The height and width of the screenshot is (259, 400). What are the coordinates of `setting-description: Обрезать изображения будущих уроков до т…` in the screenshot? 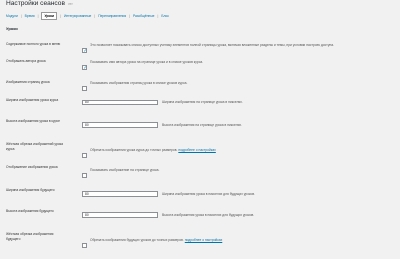 It's located at (156, 240).